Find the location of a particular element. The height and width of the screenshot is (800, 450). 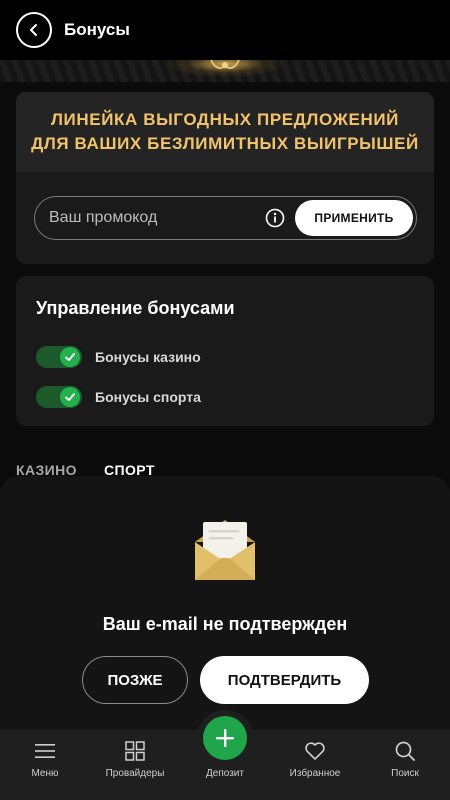

back-button is located at coordinates (34, 30).